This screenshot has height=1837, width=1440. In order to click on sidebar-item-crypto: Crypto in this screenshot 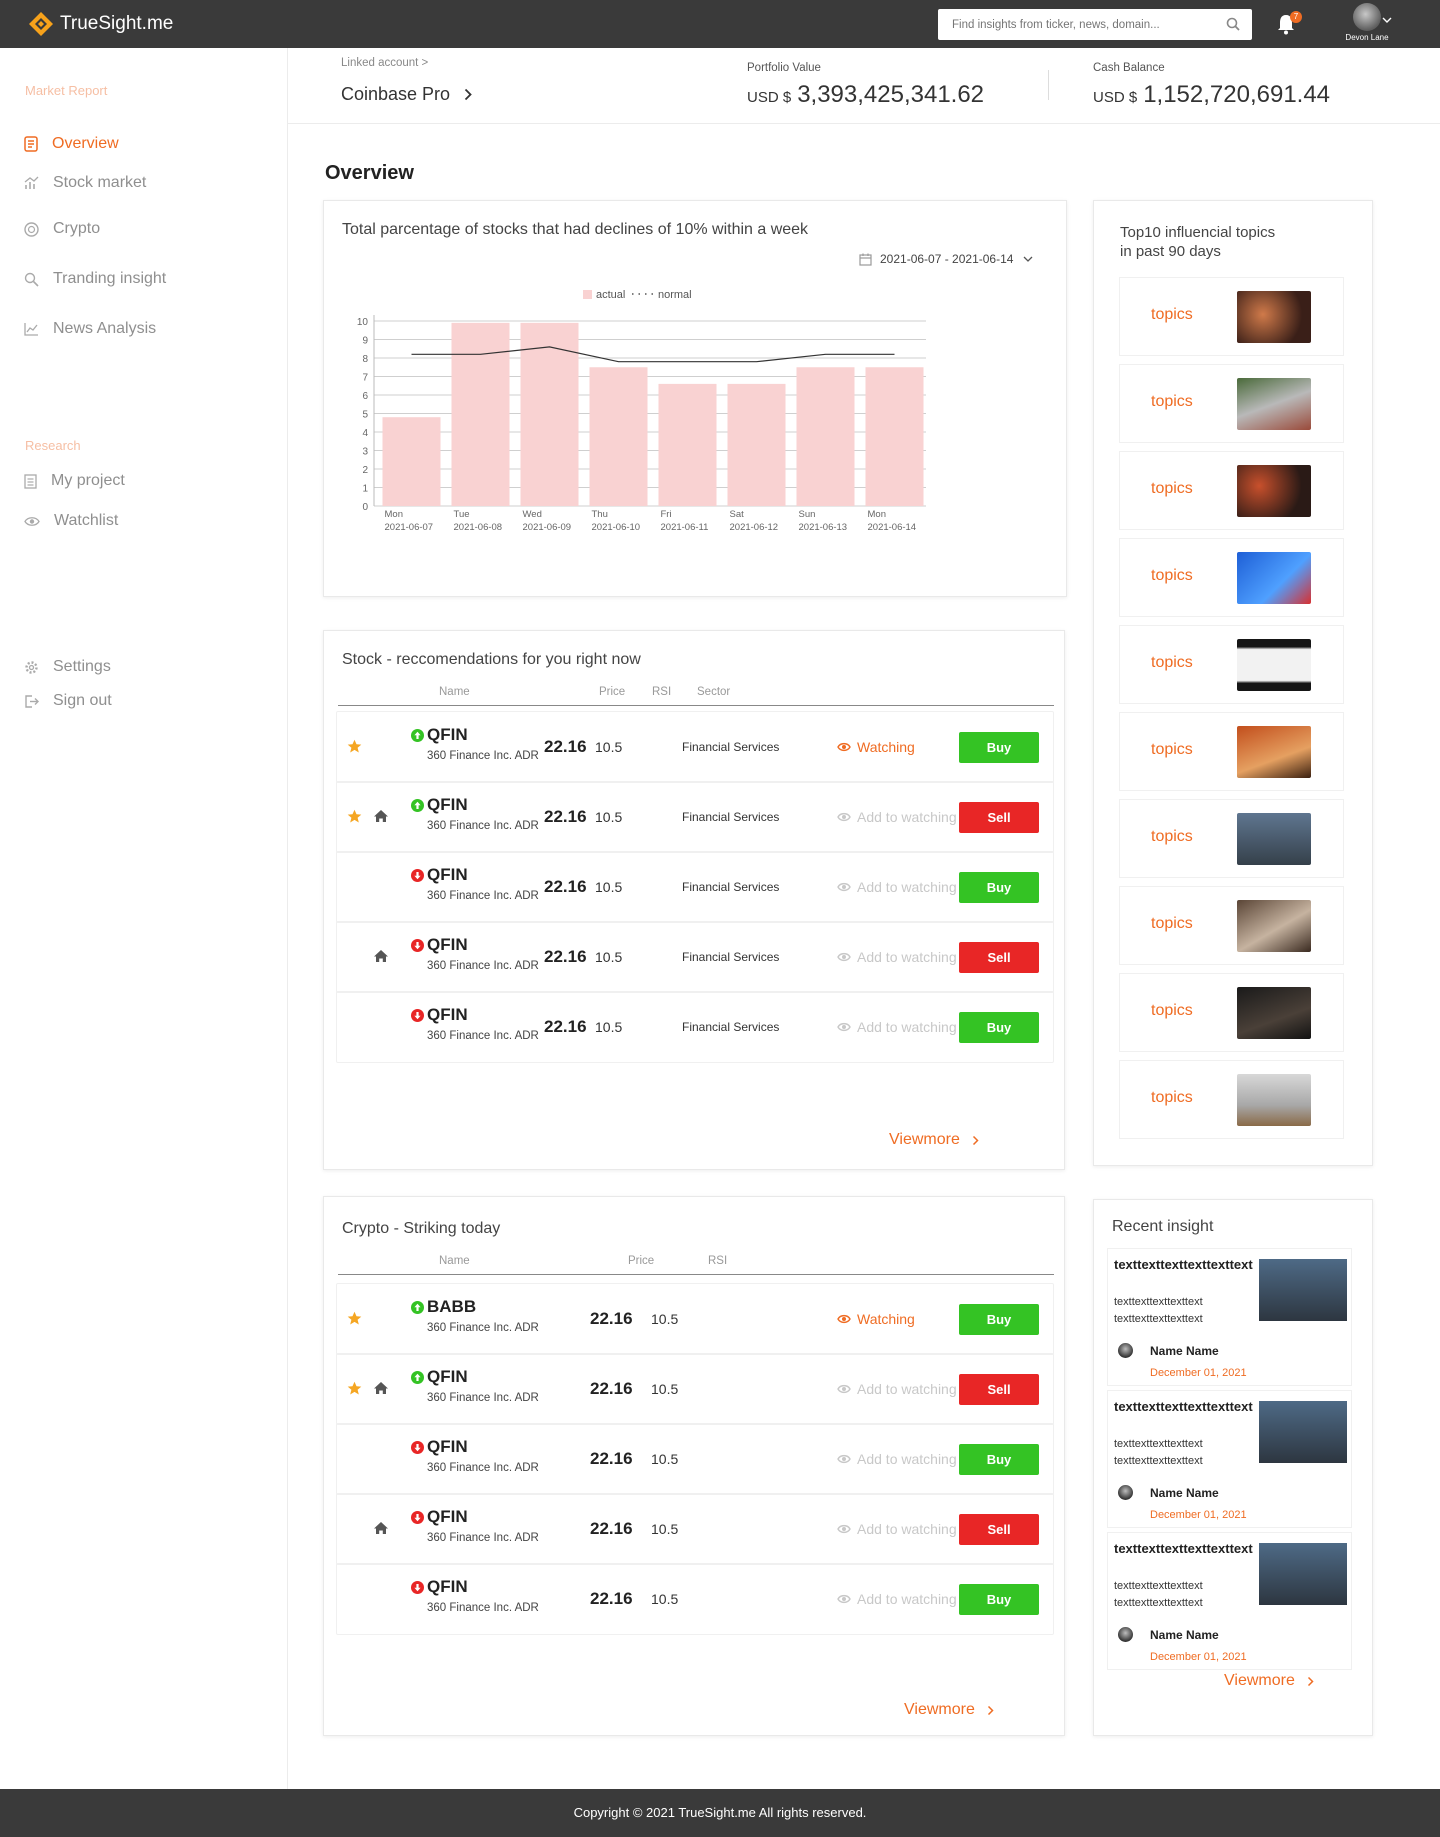, I will do `click(62, 229)`.